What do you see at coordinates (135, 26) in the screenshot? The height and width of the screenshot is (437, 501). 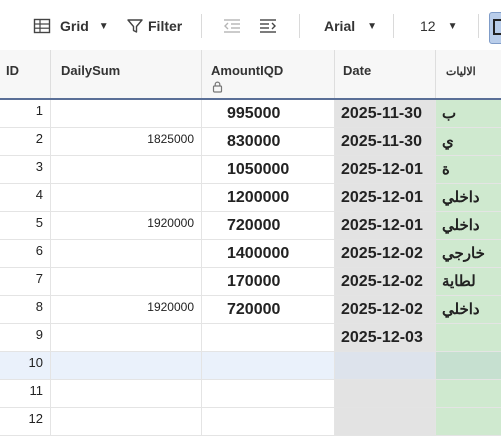 I see `filter-icon` at bounding box center [135, 26].